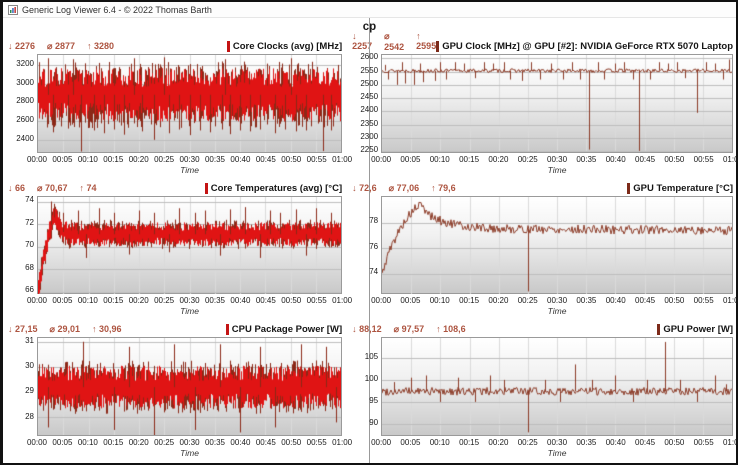  I want to click on plot-row: 28 29 30 31, so click(175, 386).